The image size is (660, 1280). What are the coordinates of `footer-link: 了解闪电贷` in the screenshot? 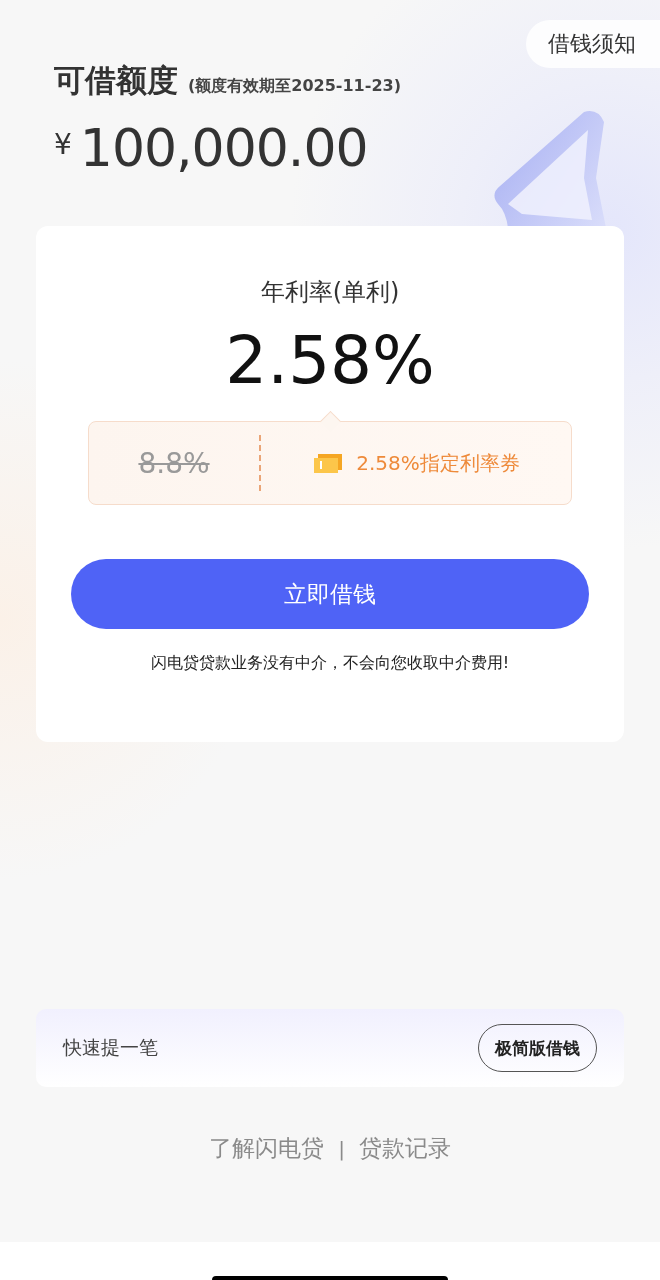 It's located at (267, 1148).